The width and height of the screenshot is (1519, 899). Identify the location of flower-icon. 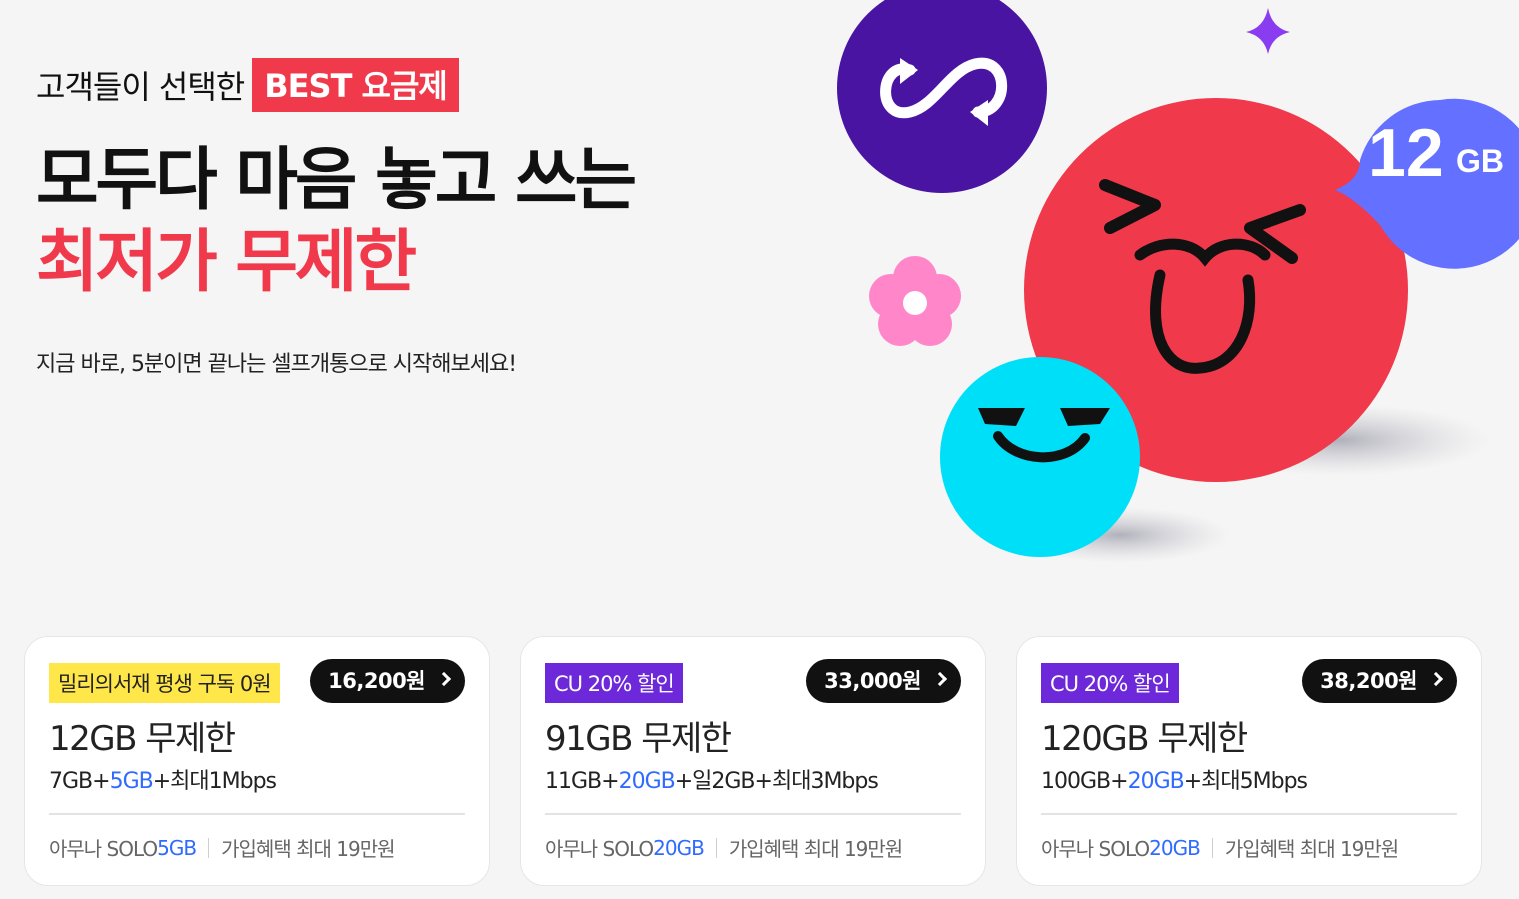
(915, 301).